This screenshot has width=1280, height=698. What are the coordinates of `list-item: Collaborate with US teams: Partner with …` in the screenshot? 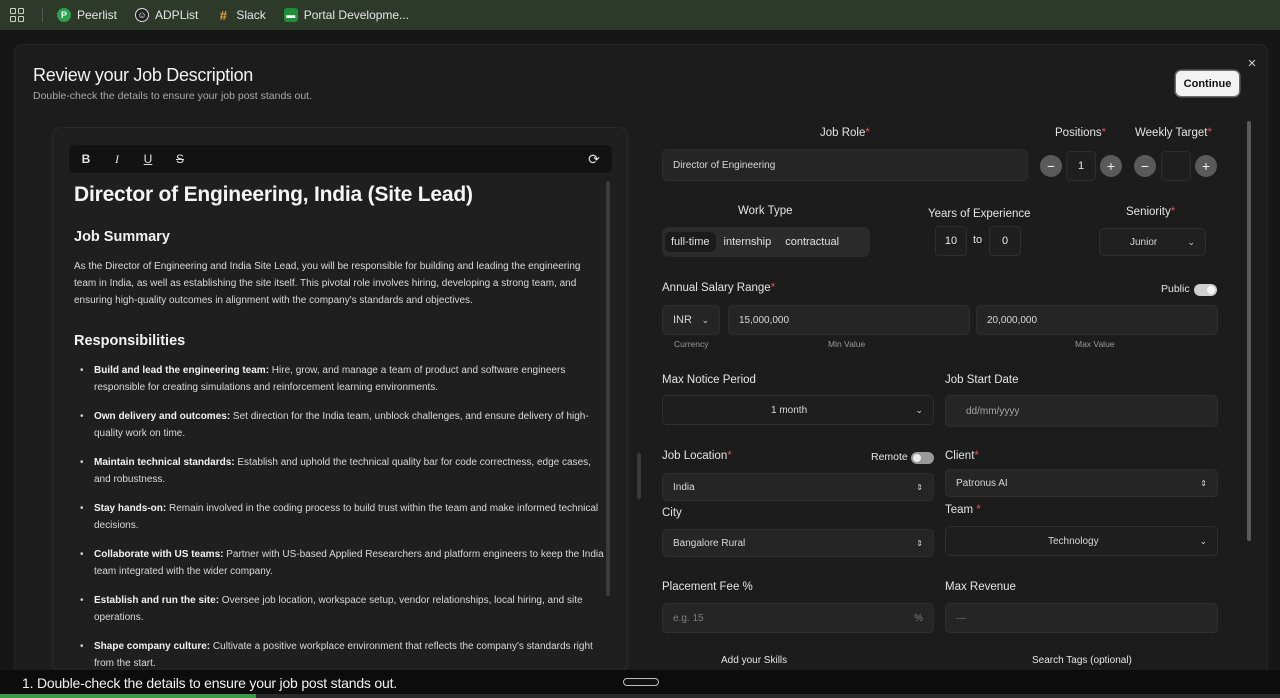 It's located at (339, 563).